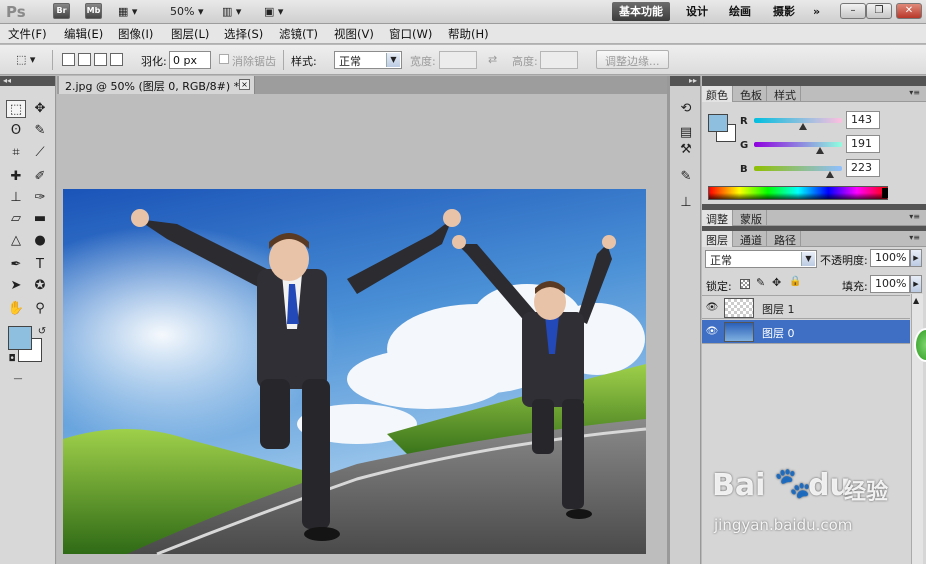  What do you see at coordinates (820, 150) in the screenshot?
I see `green-slider-thumb` at bounding box center [820, 150].